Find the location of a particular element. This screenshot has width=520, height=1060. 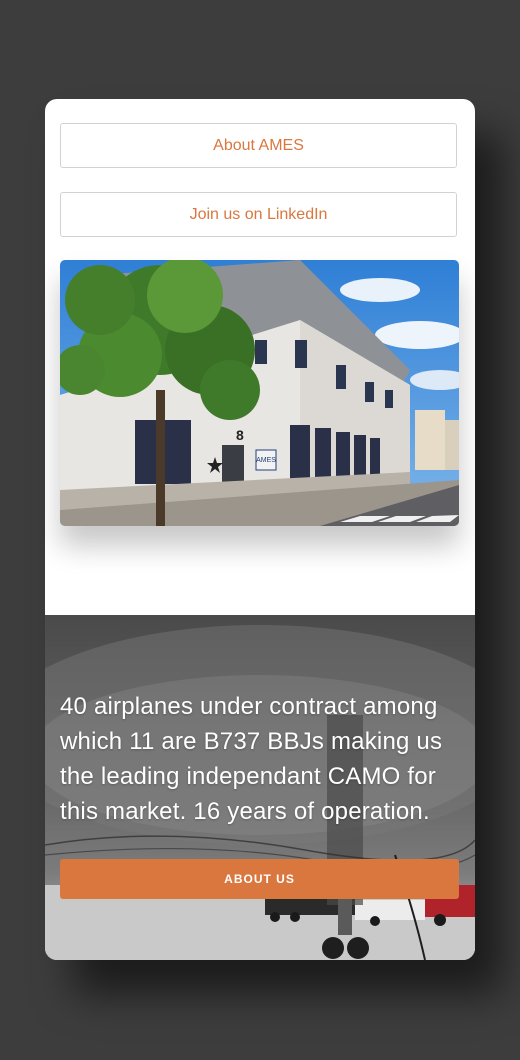

house-number: 8 is located at coordinates (240, 435).